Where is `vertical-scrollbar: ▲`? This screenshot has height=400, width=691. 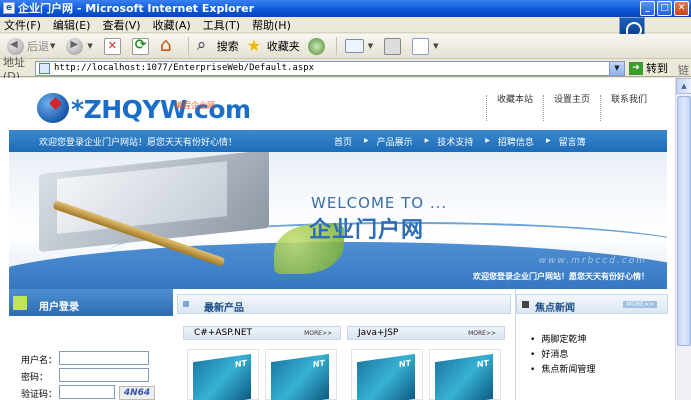
vertical-scrollbar: ▲ is located at coordinates (683, 239).